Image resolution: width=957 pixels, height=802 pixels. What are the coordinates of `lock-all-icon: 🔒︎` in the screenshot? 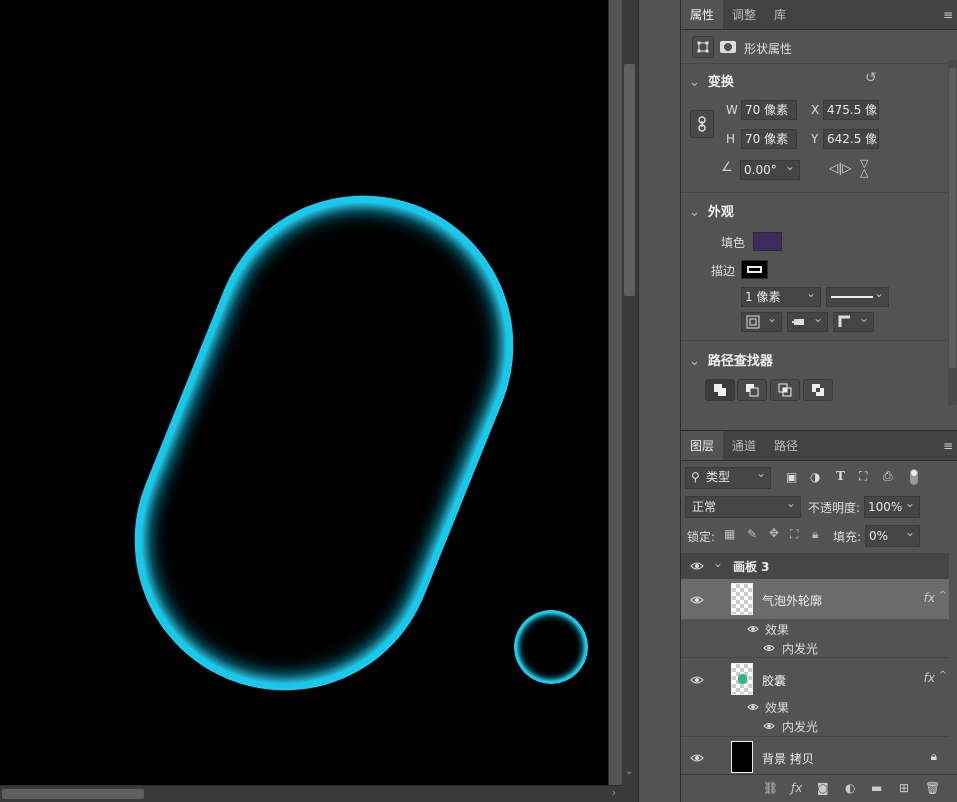 It's located at (815, 534).